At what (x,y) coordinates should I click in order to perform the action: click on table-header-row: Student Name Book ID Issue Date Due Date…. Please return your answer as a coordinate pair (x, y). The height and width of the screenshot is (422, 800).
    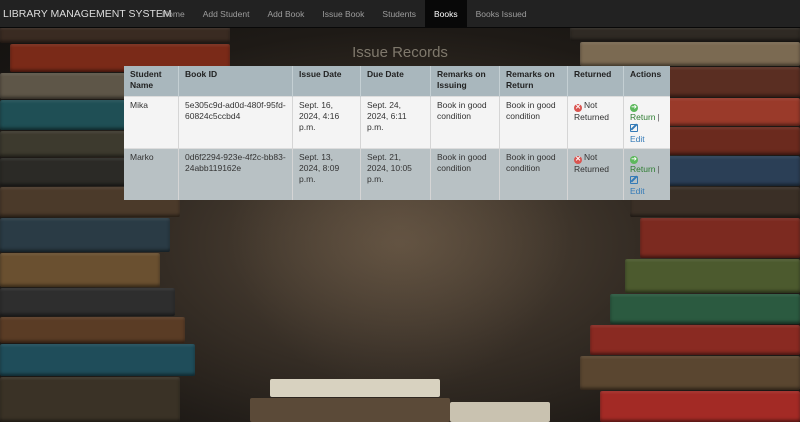
    Looking at the image, I should click on (397, 81).